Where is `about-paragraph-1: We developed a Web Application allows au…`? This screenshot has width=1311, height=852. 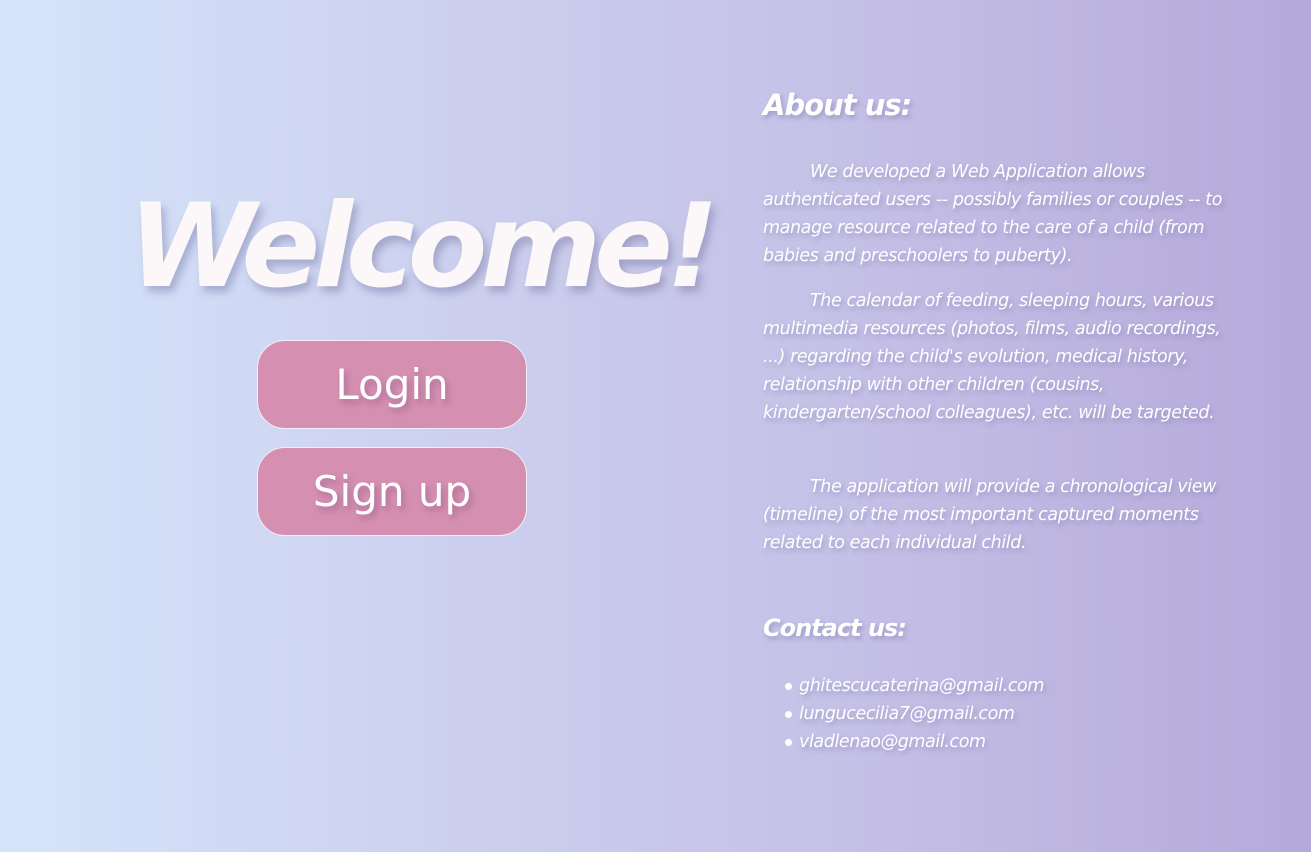 about-paragraph-1: We developed a Web Application allows au… is located at coordinates (993, 214).